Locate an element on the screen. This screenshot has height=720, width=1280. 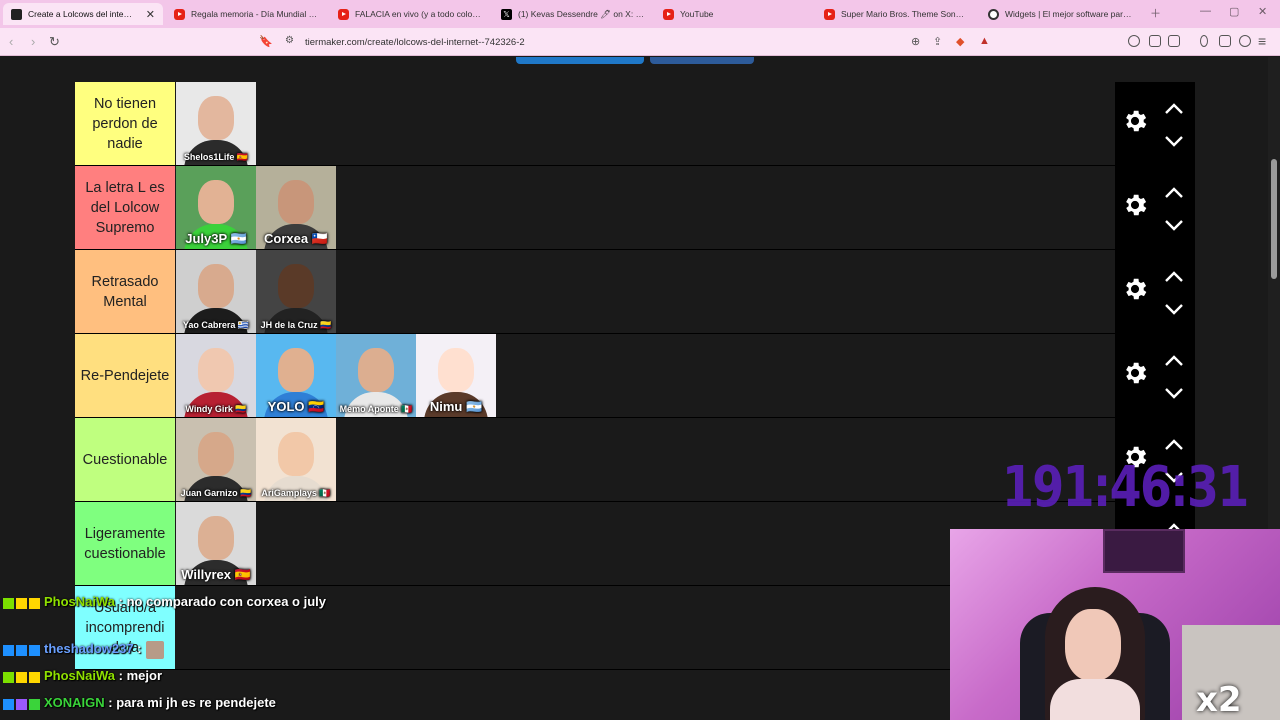
tier-items: Shelos1Life 🇪🇸 is located at coordinates (216, 123).